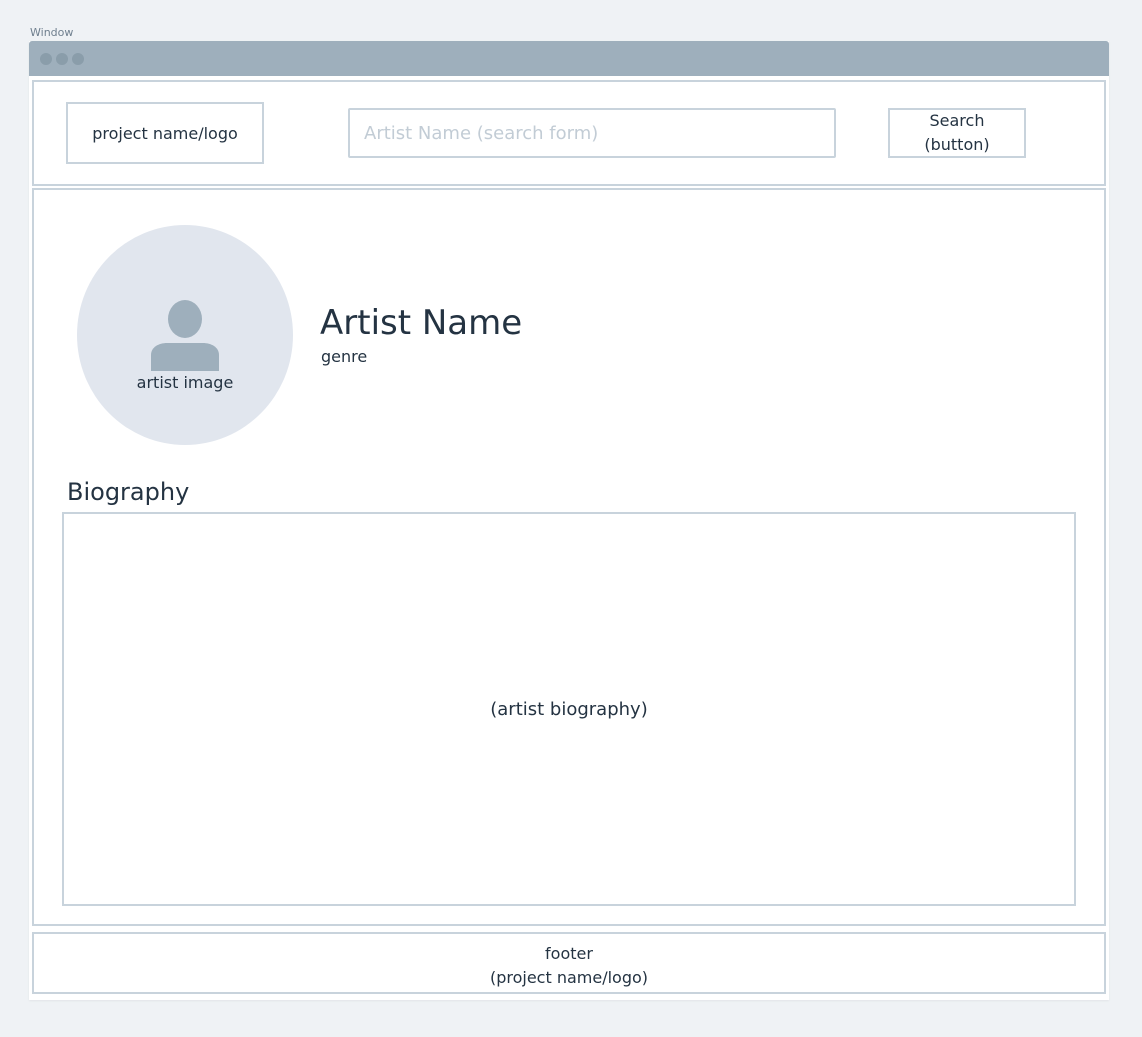 The width and height of the screenshot is (1142, 1037). I want to click on biography-heading: Biography, so click(128, 492).